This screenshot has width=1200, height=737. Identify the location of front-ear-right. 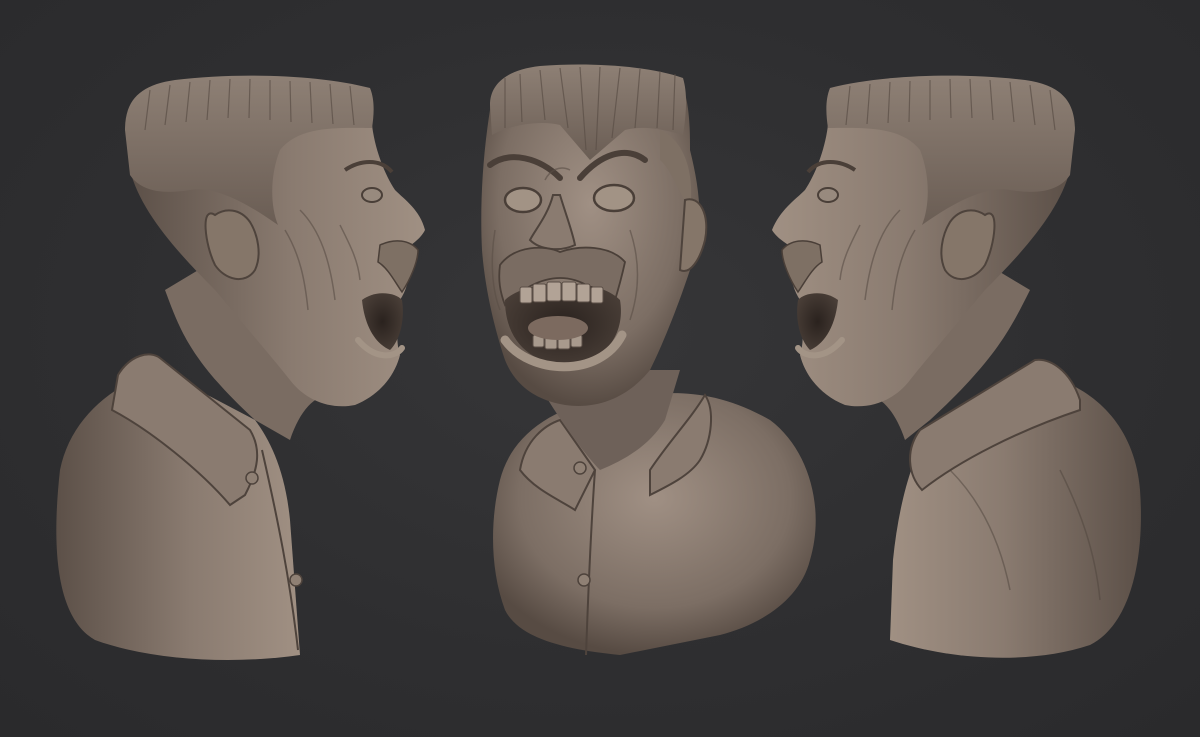
(693, 235).